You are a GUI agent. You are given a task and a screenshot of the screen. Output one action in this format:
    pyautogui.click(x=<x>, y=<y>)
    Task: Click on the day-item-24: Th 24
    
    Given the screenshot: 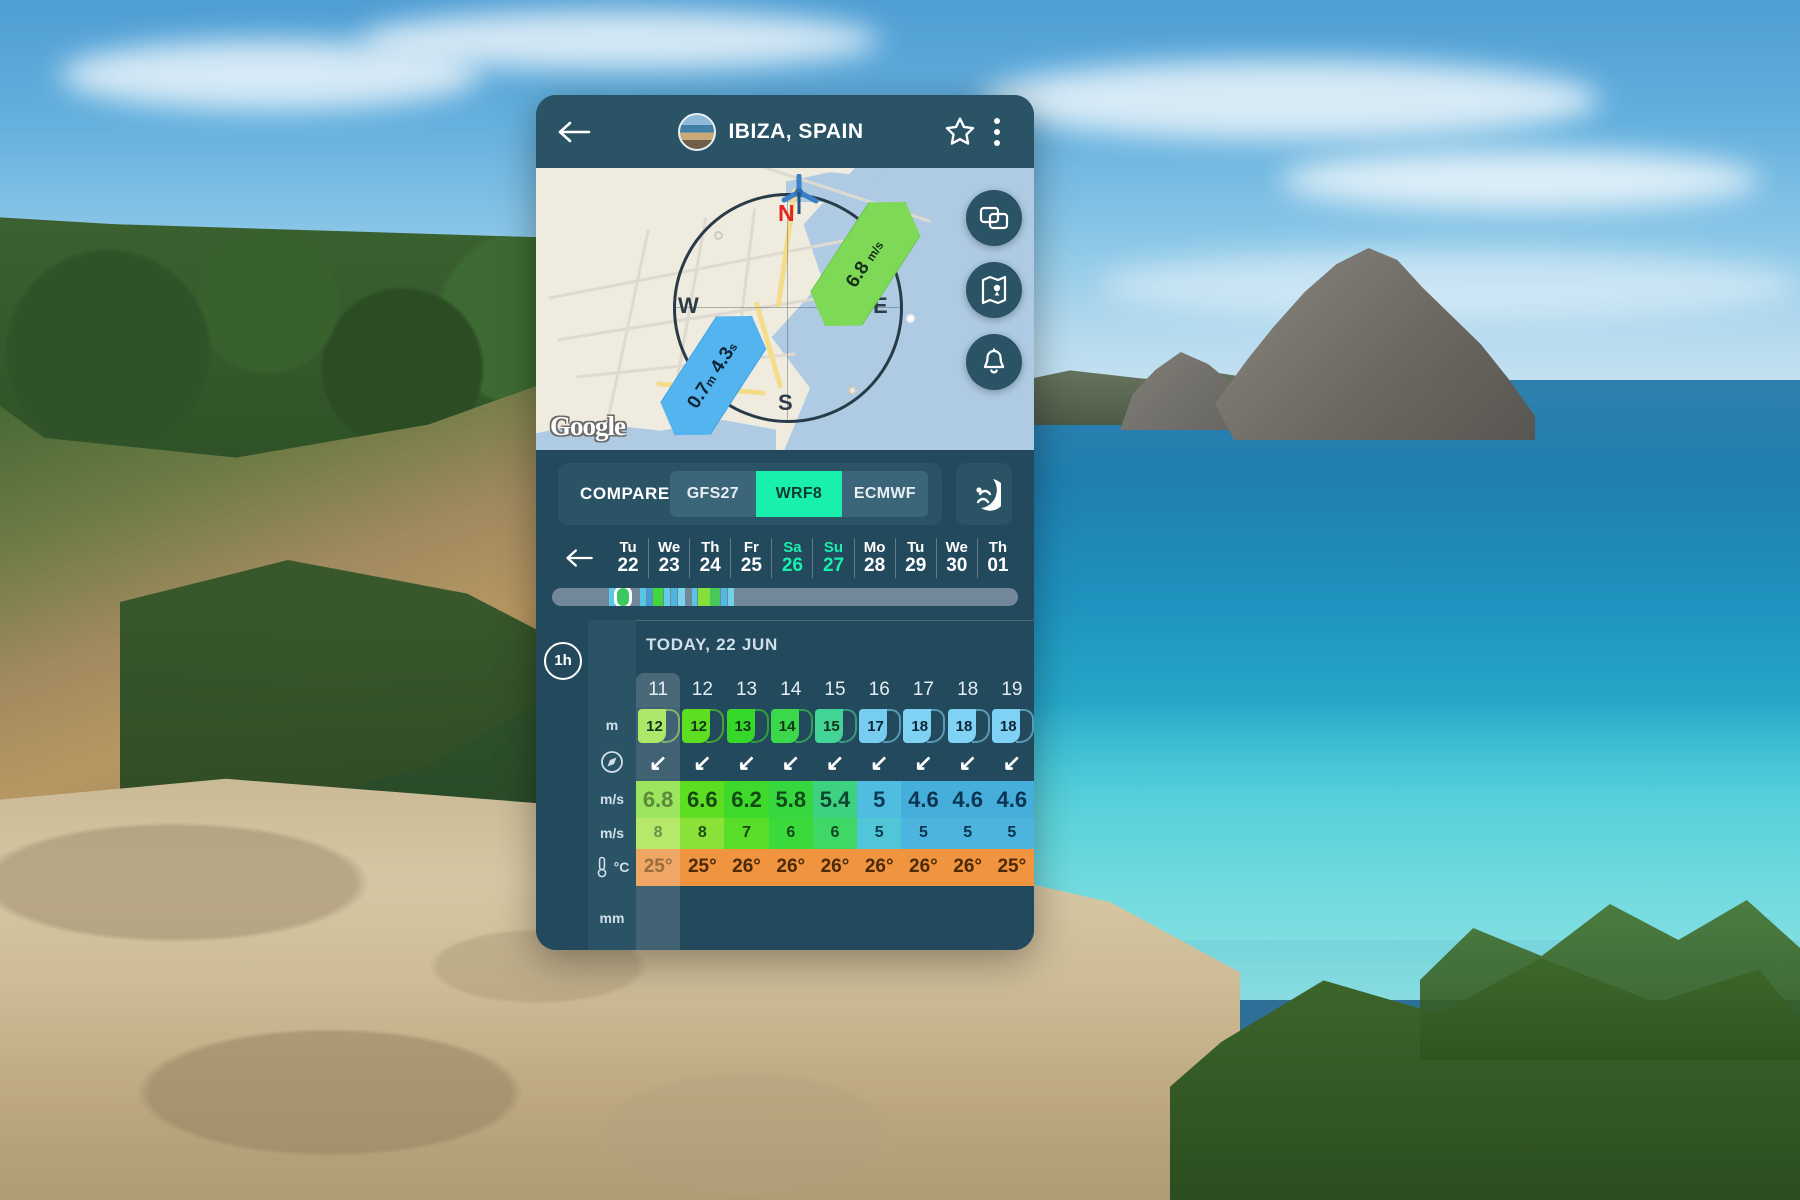 What is the action you would take?
    pyautogui.click(x=709, y=558)
    